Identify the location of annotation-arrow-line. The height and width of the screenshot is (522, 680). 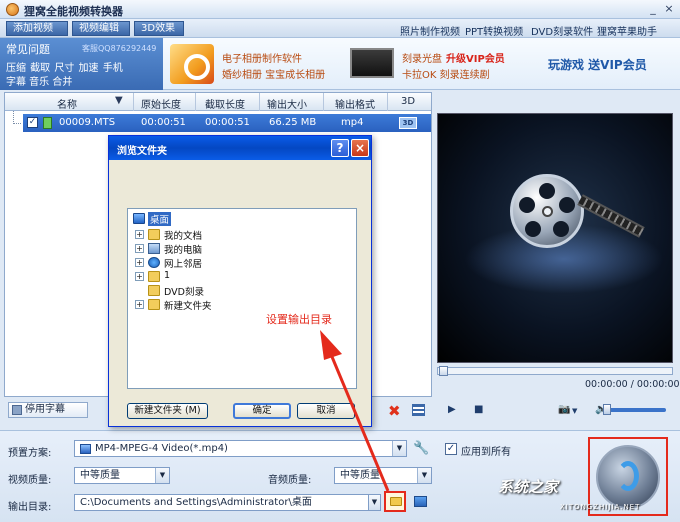
(359, 421).